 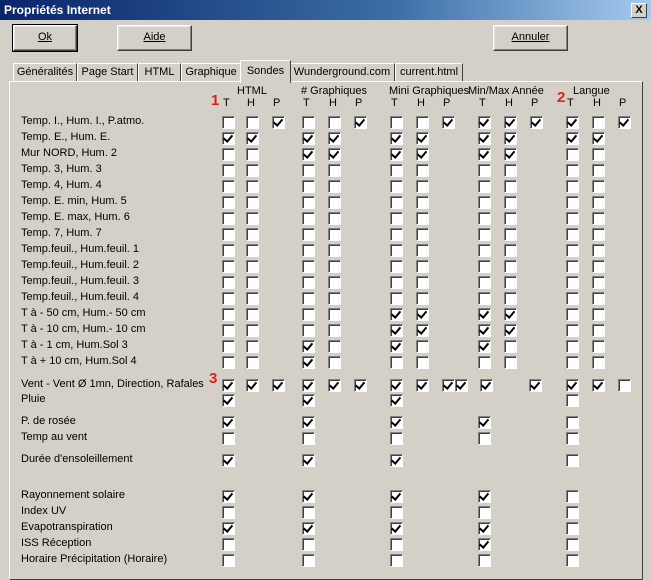 I want to click on tab-graphique: Graphique, so click(x=211, y=72).